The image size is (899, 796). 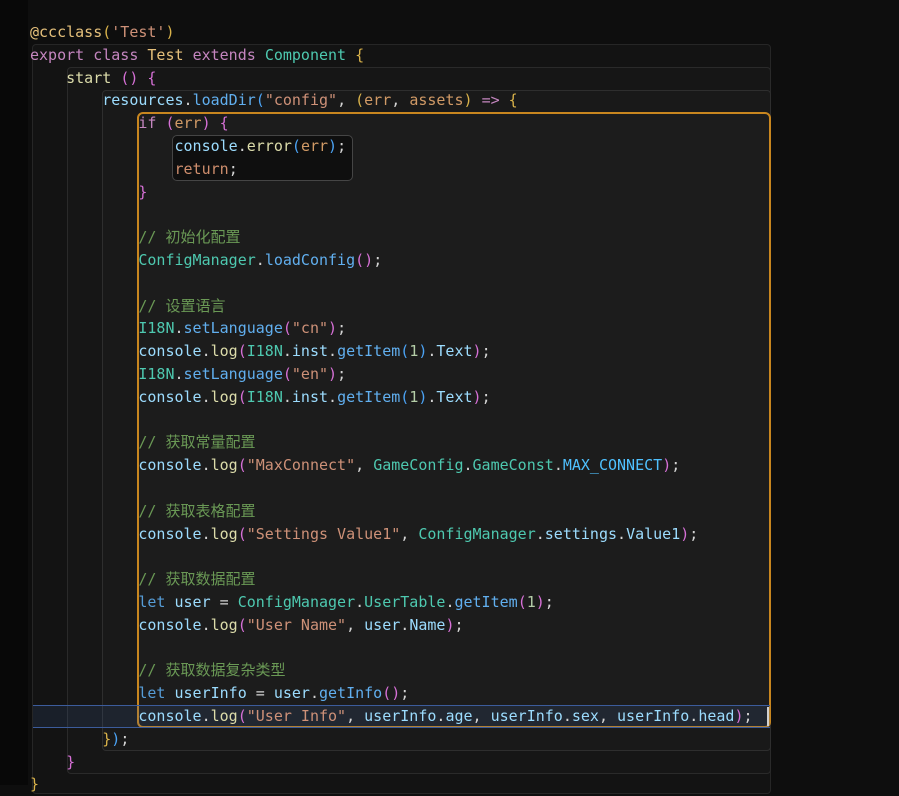 What do you see at coordinates (224, 54) in the screenshot?
I see `code-token: extends` at bounding box center [224, 54].